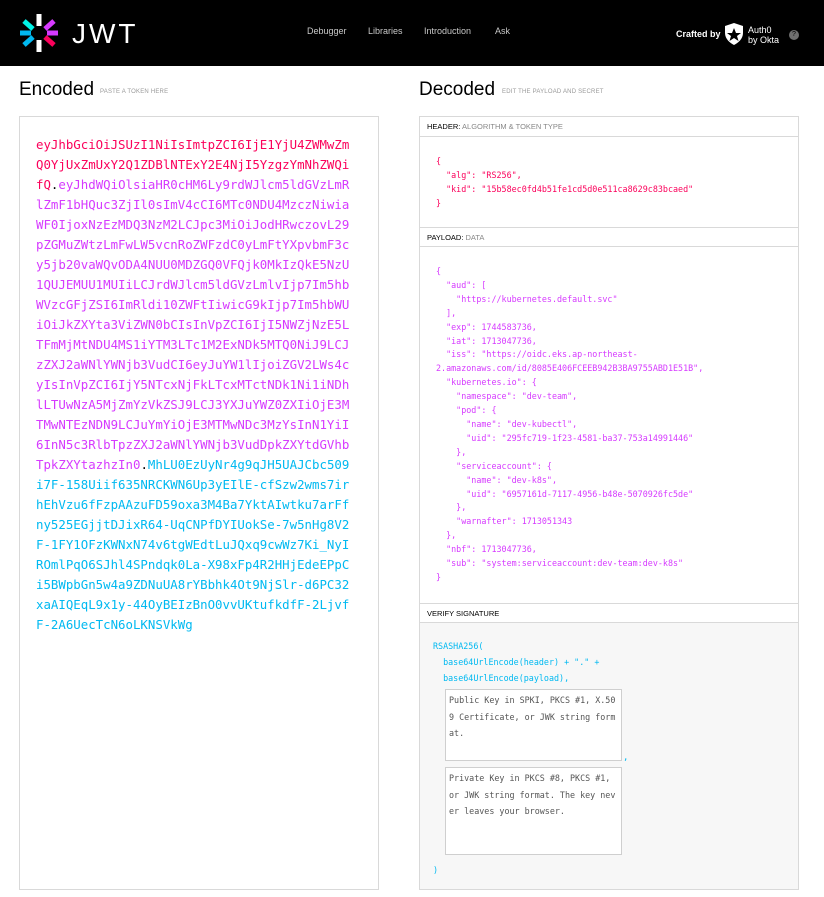  What do you see at coordinates (57, 89) in the screenshot?
I see `encoded-title: Encoded` at bounding box center [57, 89].